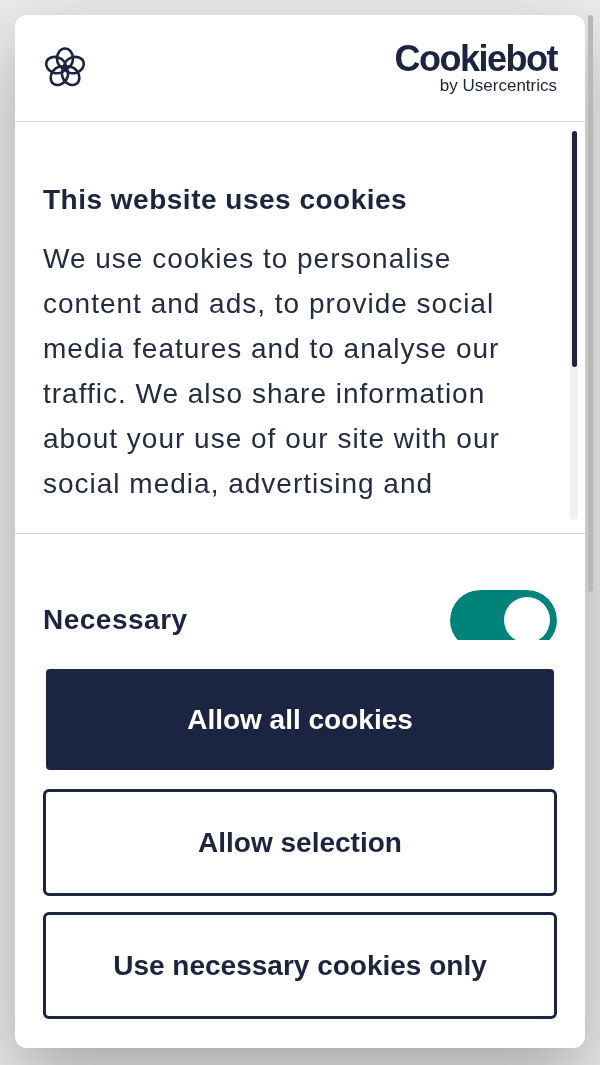 The height and width of the screenshot is (1065, 600). Describe the element at coordinates (226, 200) in the screenshot. I see `dialog-title: This website uses cookies` at that location.